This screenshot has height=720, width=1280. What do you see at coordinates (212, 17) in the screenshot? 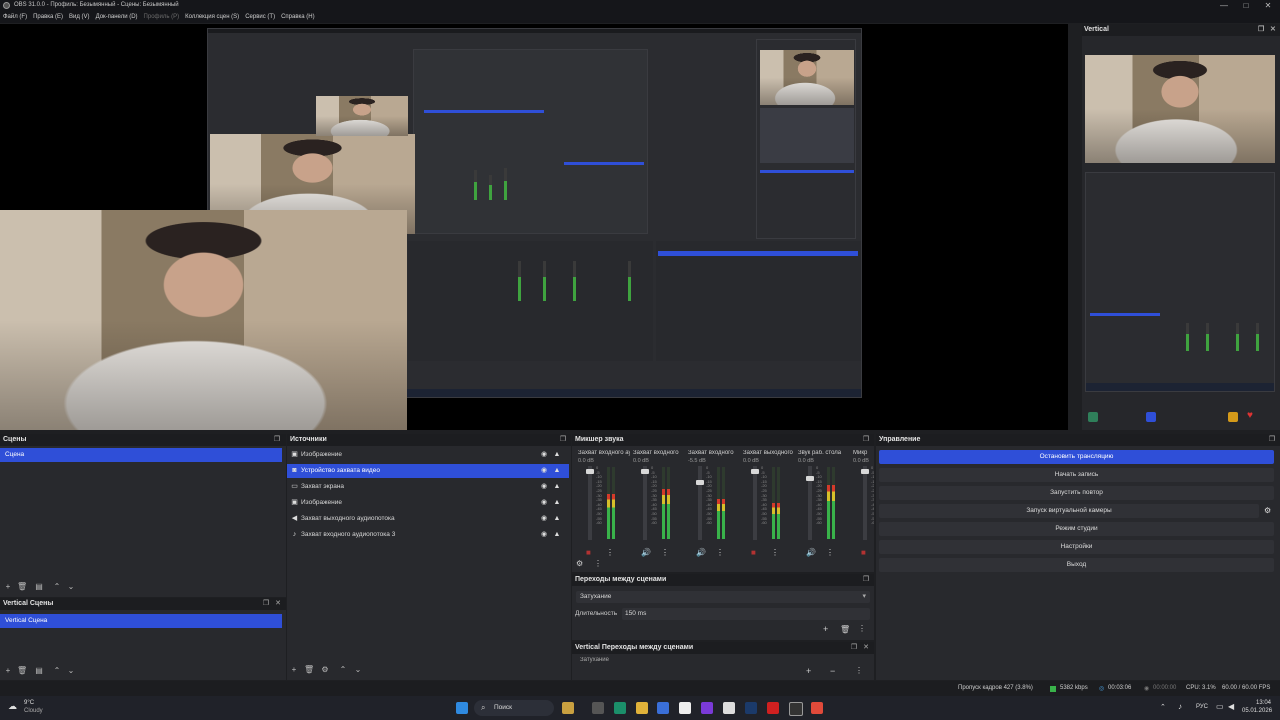
I see `menu-scene-collection: Коллекция сцен (S)` at bounding box center [212, 17].